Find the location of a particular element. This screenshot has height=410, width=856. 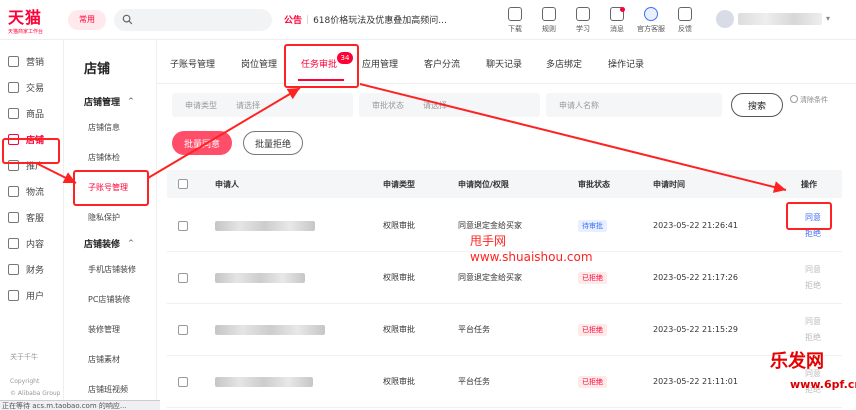

leftnav-item-0: 营销 is located at coordinates (31, 61).